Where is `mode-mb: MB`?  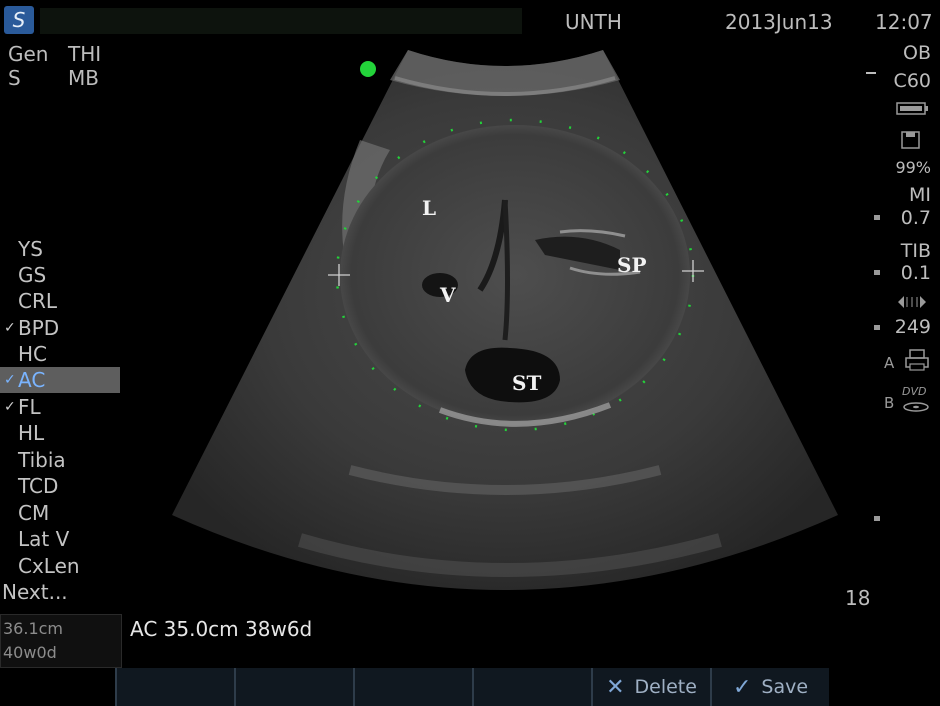
mode-mb: MB is located at coordinates (83, 78).